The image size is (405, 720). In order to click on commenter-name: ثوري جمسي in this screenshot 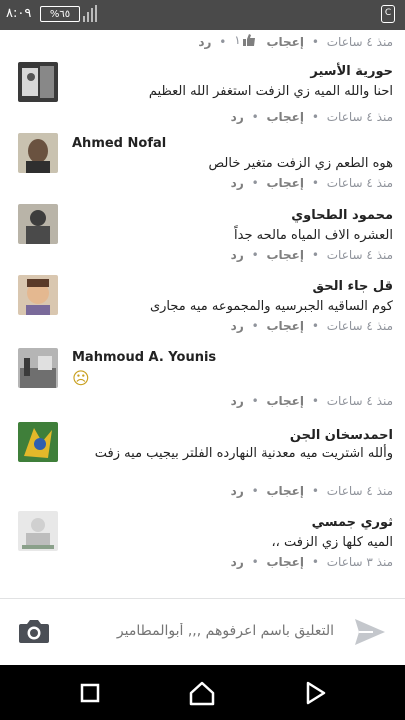, I will do `click(352, 522)`.